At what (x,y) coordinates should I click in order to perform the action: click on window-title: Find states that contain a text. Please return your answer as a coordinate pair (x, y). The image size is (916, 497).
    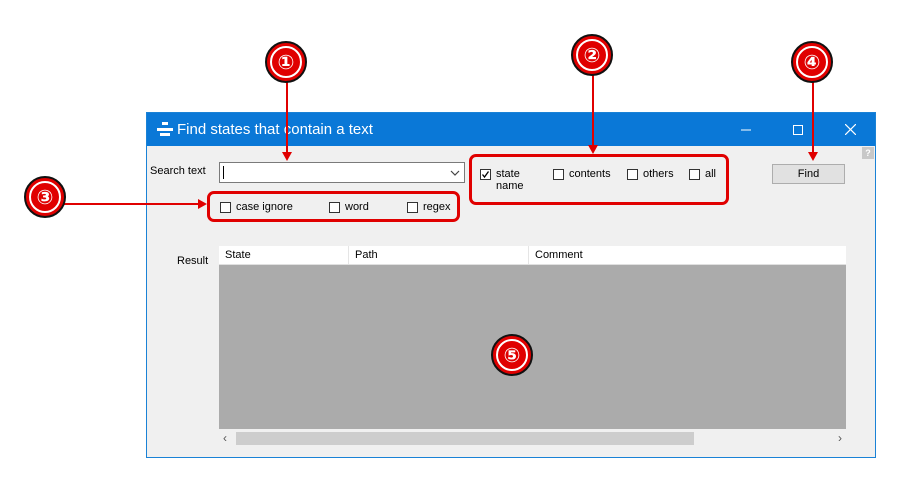
    Looking at the image, I should click on (275, 129).